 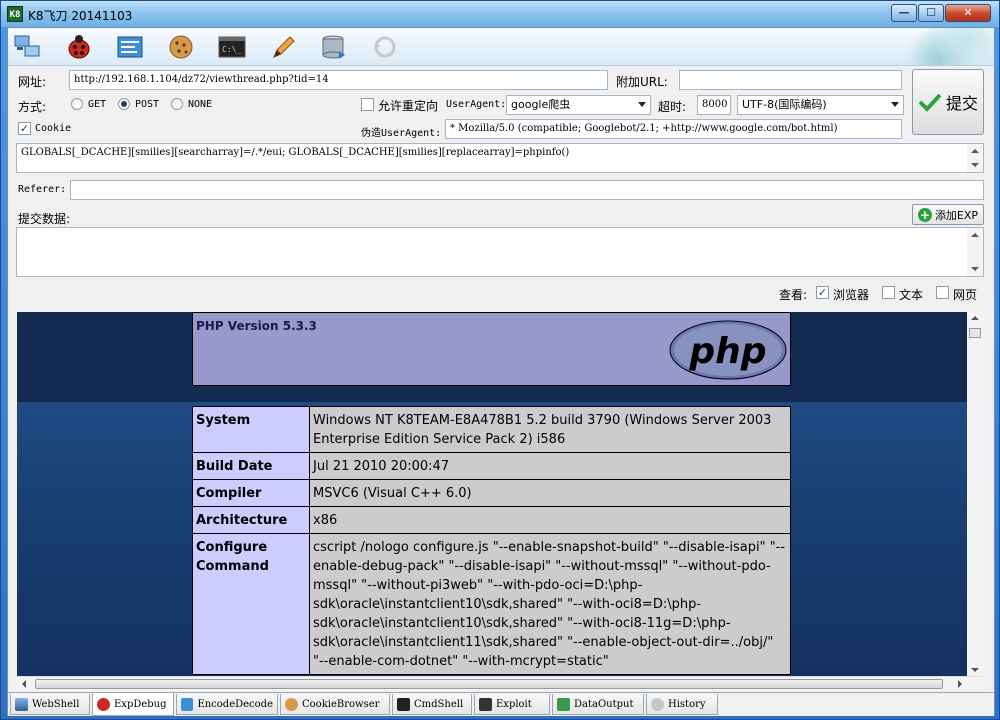 What do you see at coordinates (924, 214) in the screenshot?
I see `plus-icon: +` at bounding box center [924, 214].